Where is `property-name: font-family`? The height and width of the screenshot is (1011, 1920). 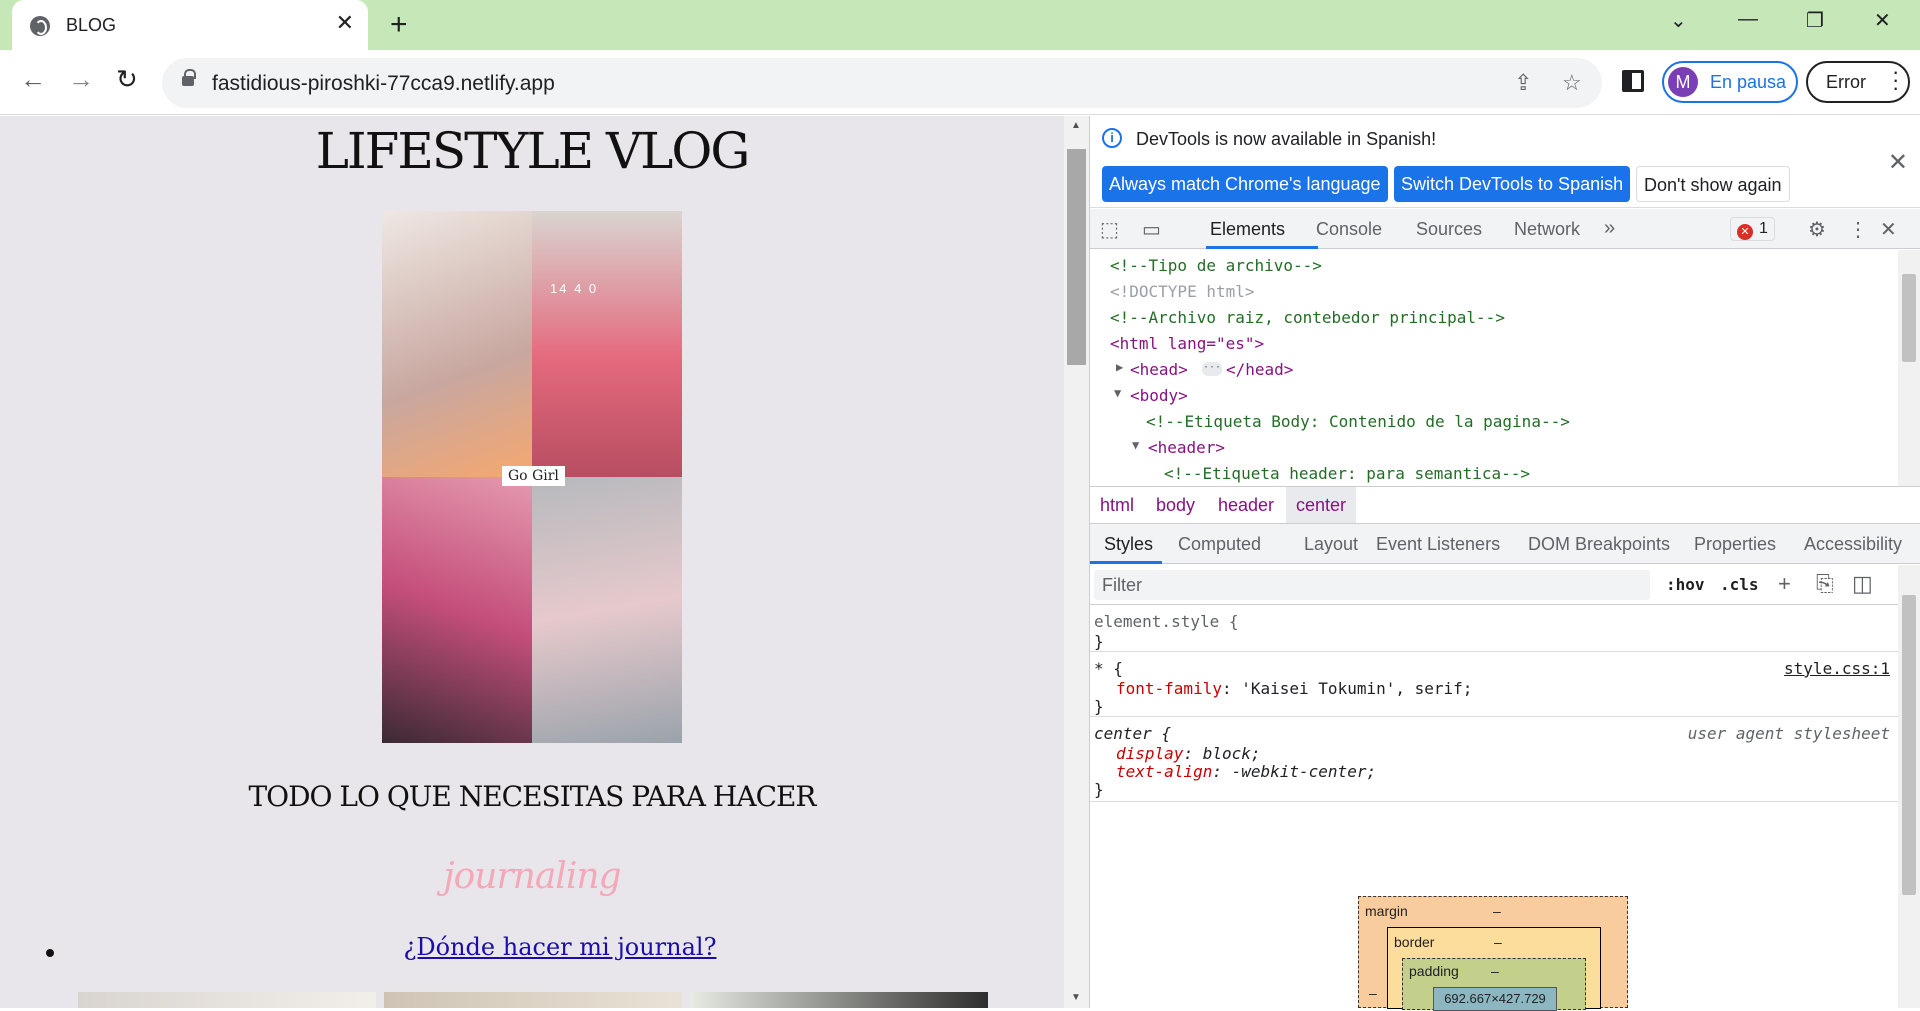
property-name: font-family is located at coordinates (1169, 688).